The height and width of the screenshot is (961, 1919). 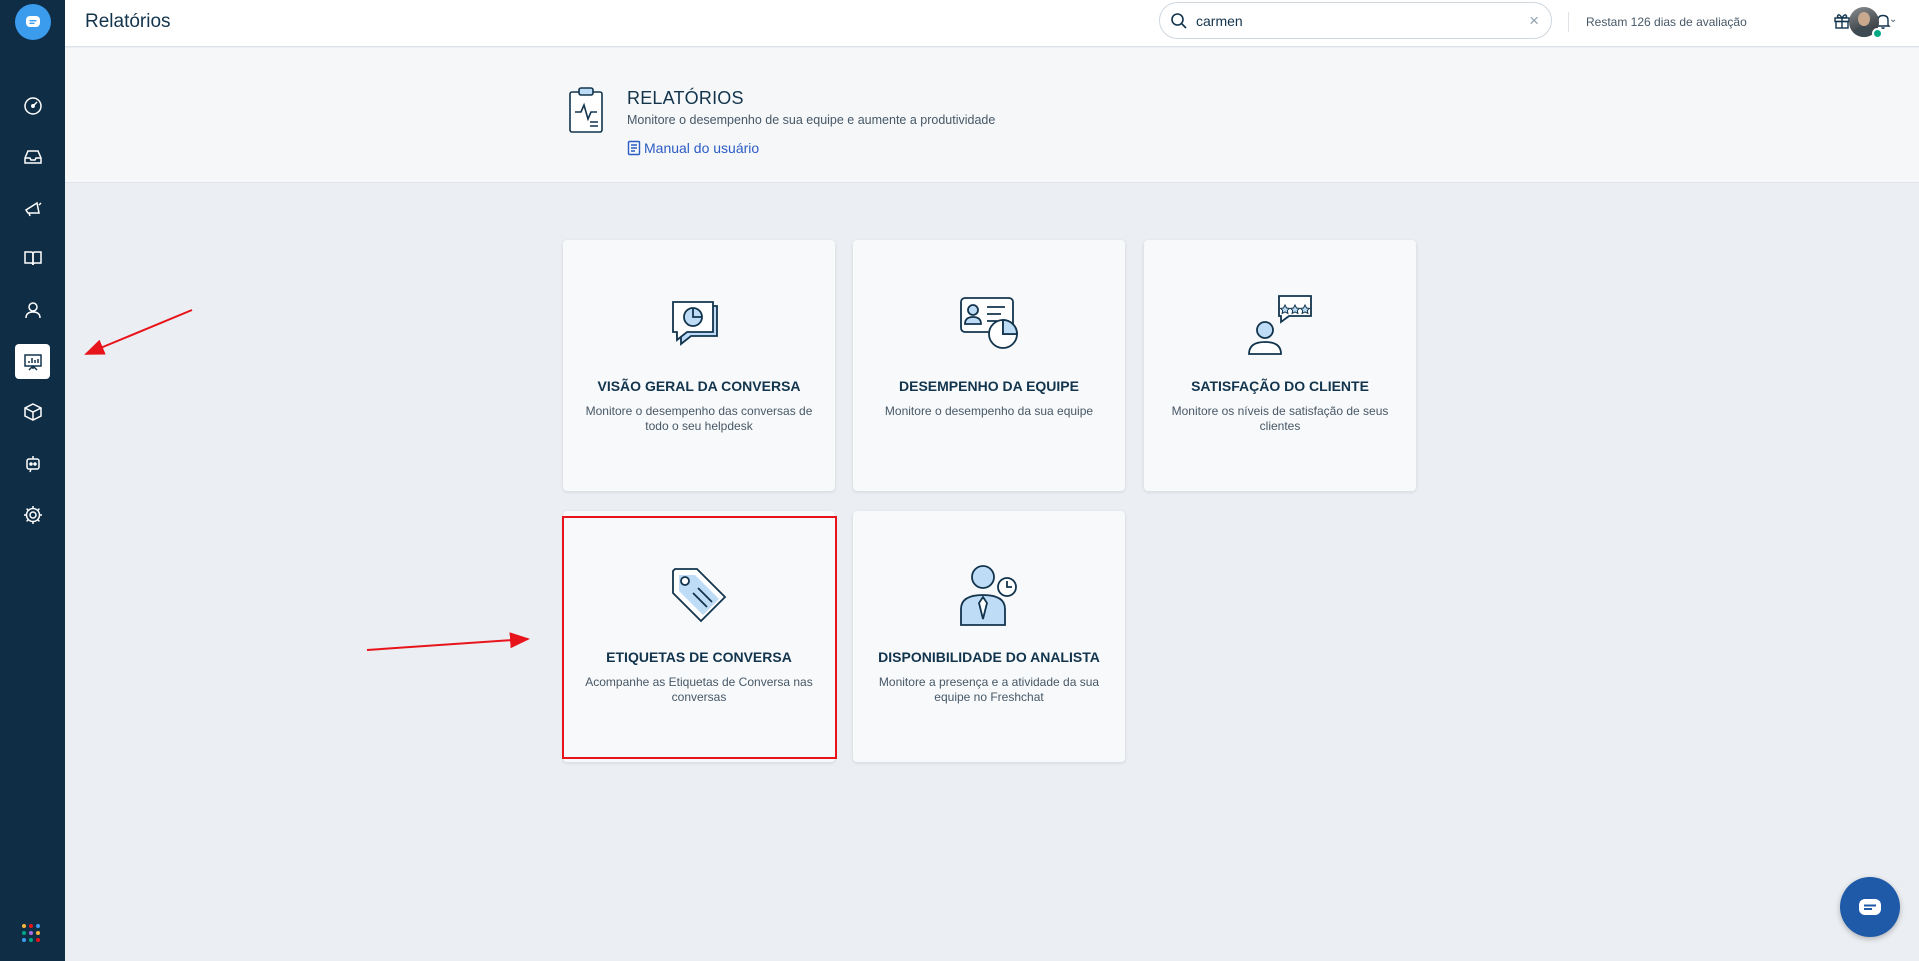 I want to click on bot-icon, so click(x=32, y=463).